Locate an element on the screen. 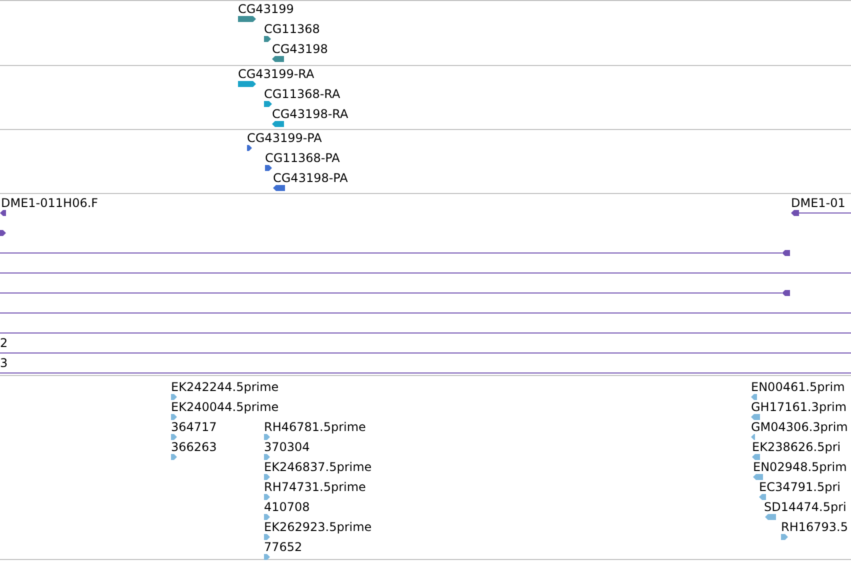 Image resolution: width=851 pixels, height=562 pixels. feature-label: 370304 is located at coordinates (287, 447).